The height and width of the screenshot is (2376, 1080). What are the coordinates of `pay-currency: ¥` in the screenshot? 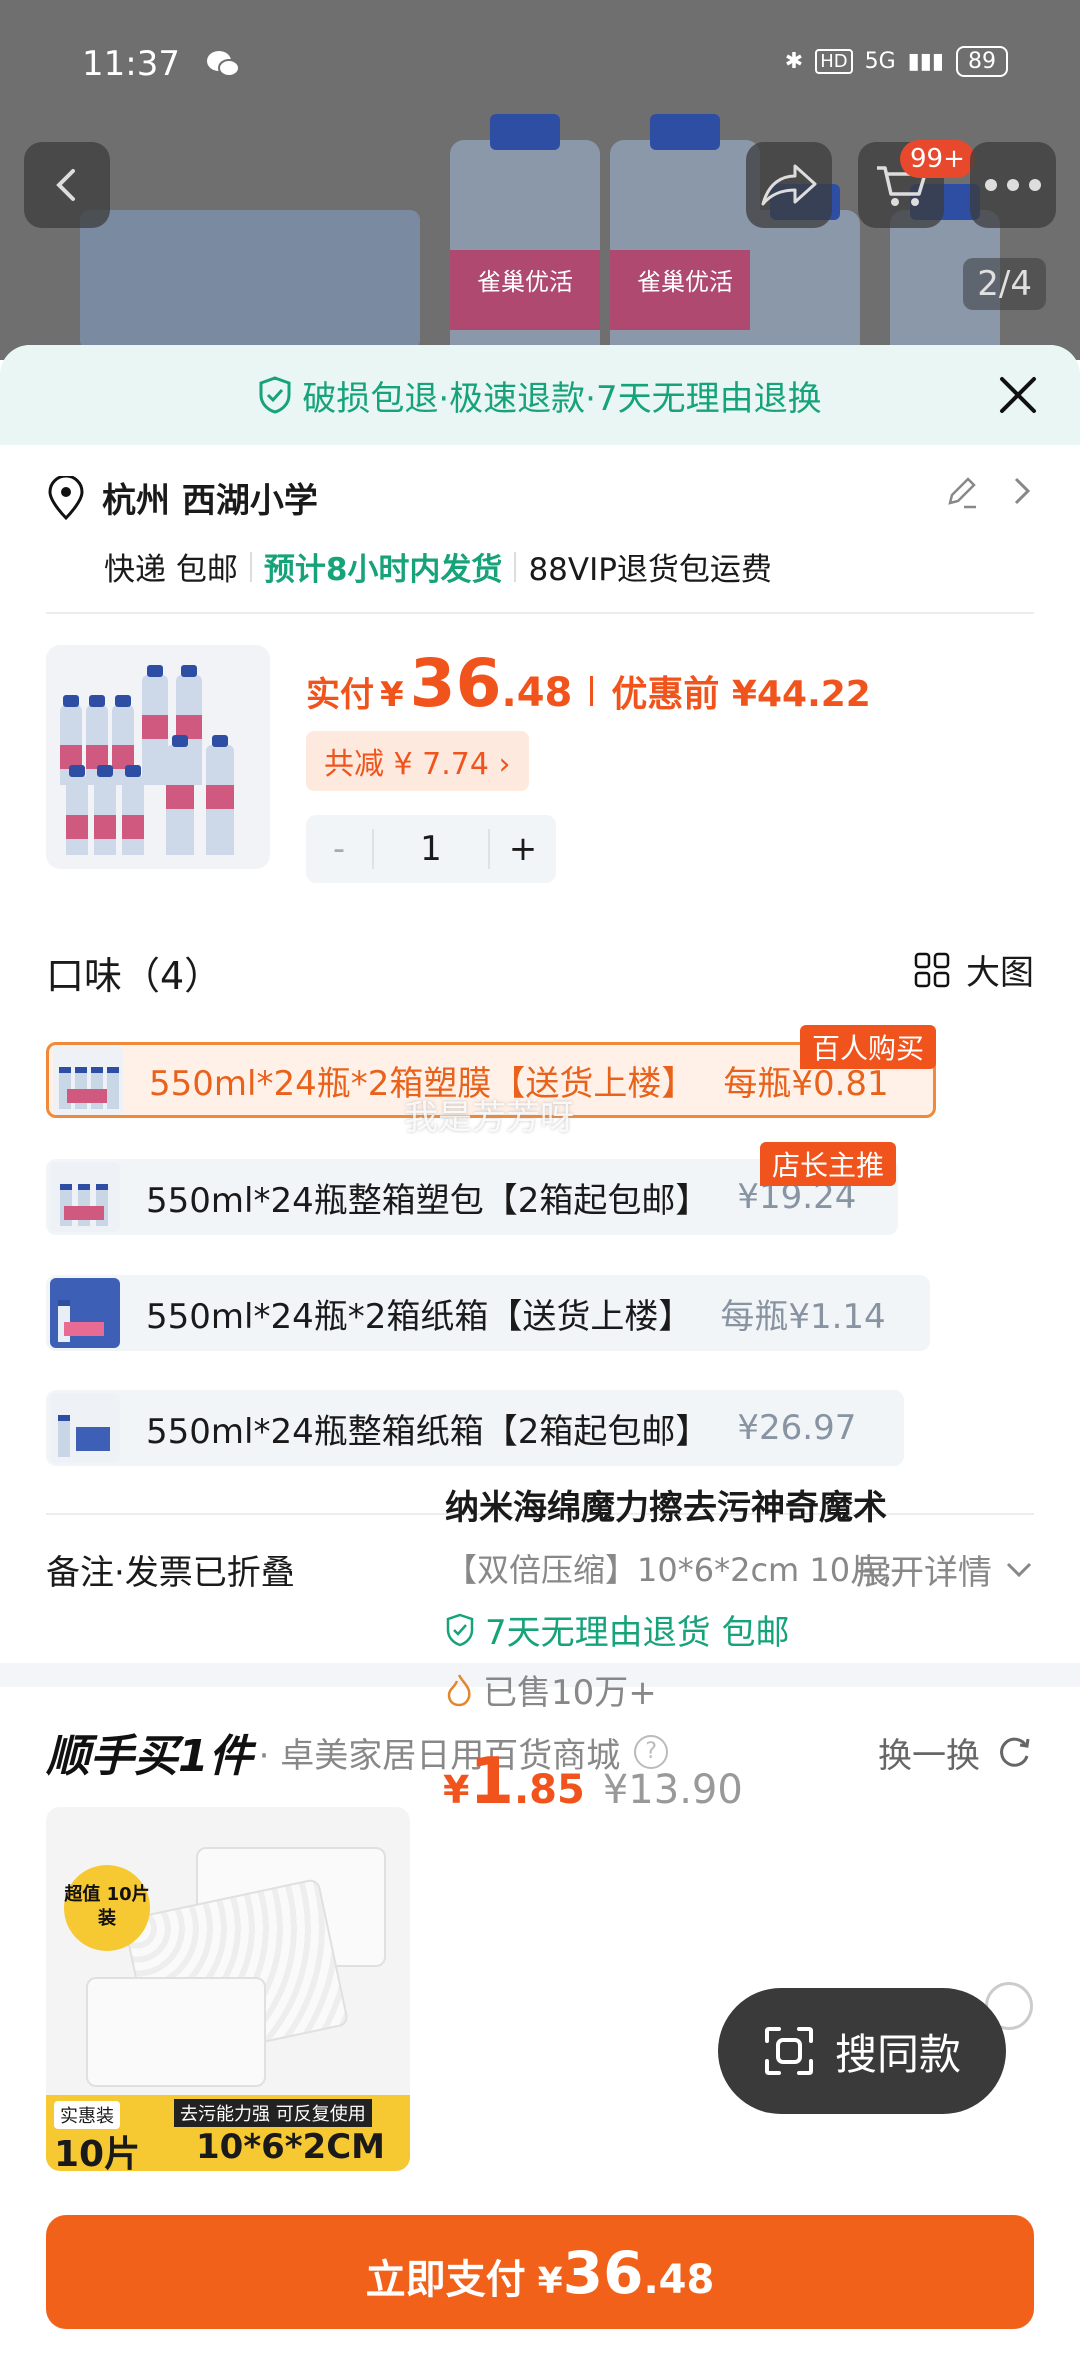 It's located at (550, 2281).